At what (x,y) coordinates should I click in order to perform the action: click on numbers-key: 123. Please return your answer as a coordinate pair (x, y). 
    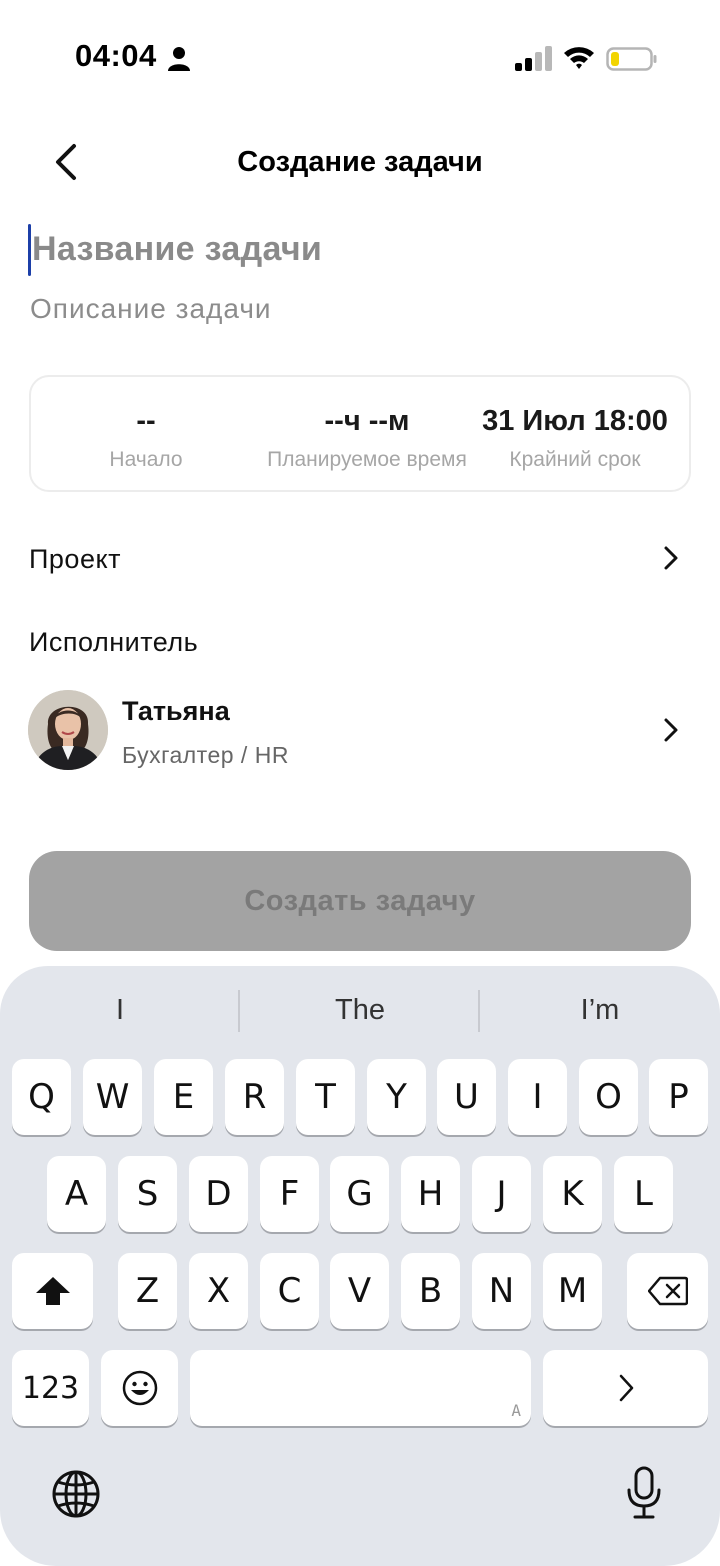
    Looking at the image, I should click on (50, 1388).